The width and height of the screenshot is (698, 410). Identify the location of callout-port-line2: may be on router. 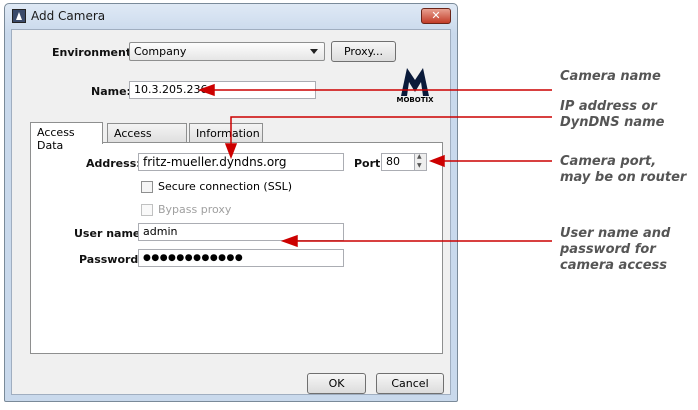
(623, 177).